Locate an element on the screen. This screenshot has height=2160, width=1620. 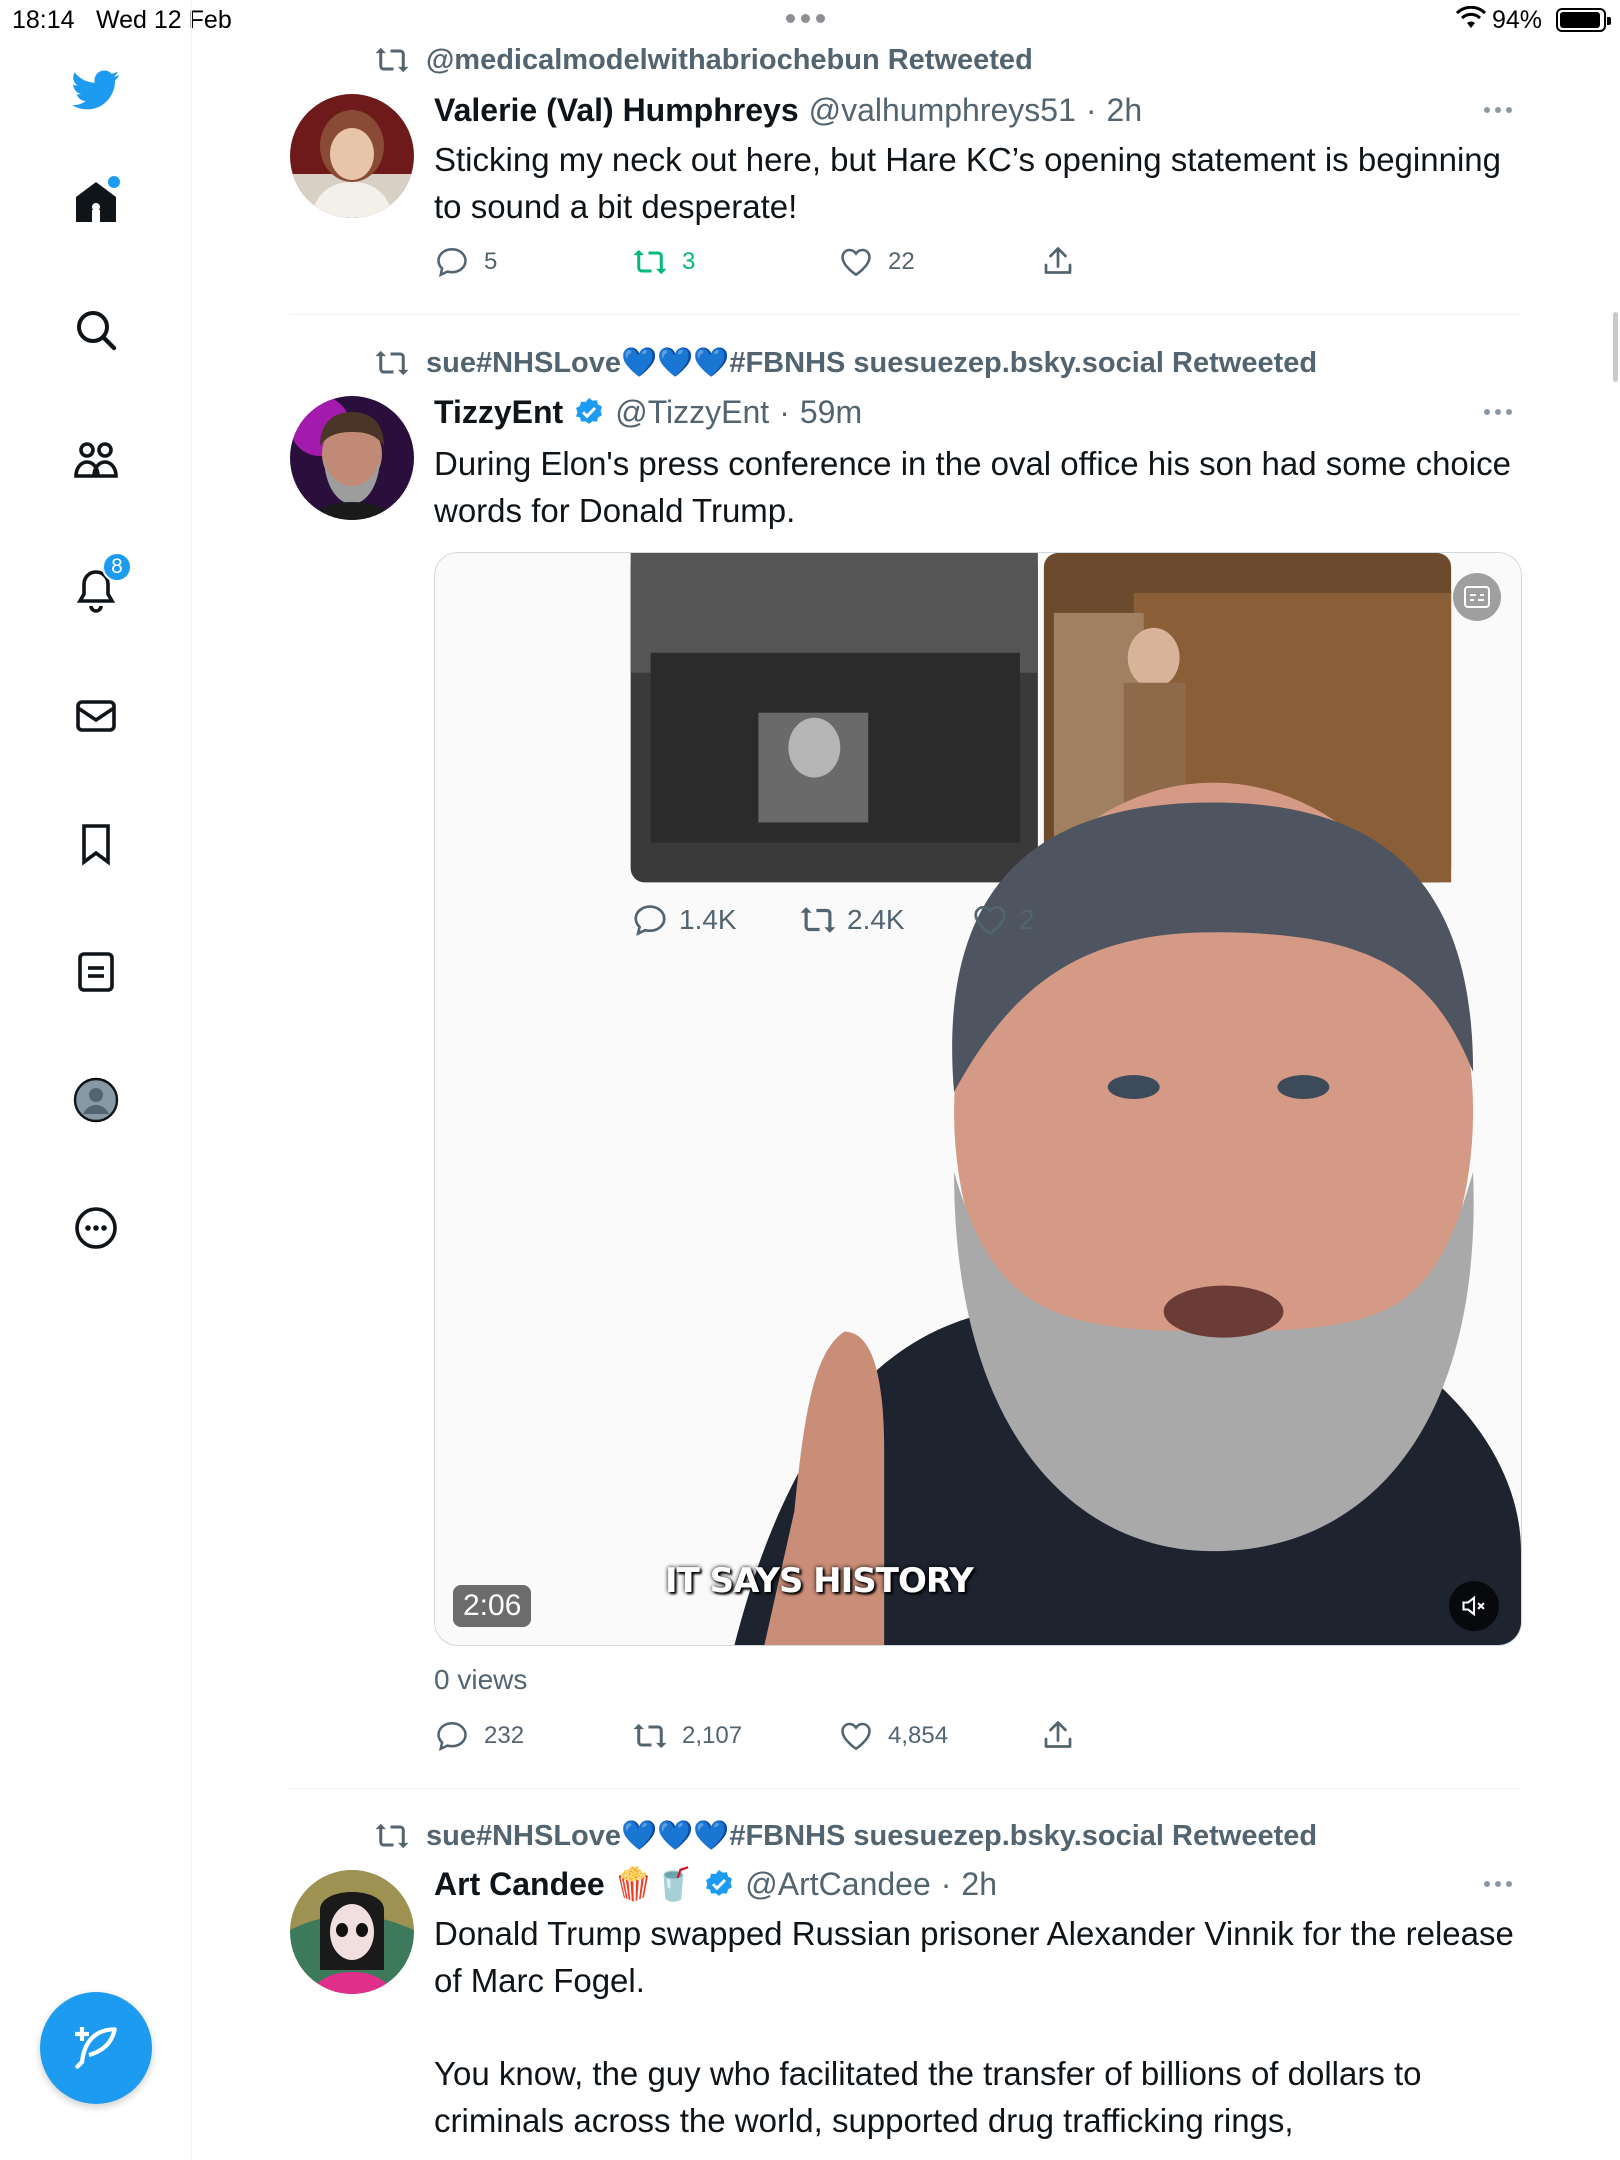
retweet-button: 2,107 is located at coordinates (687, 1736).